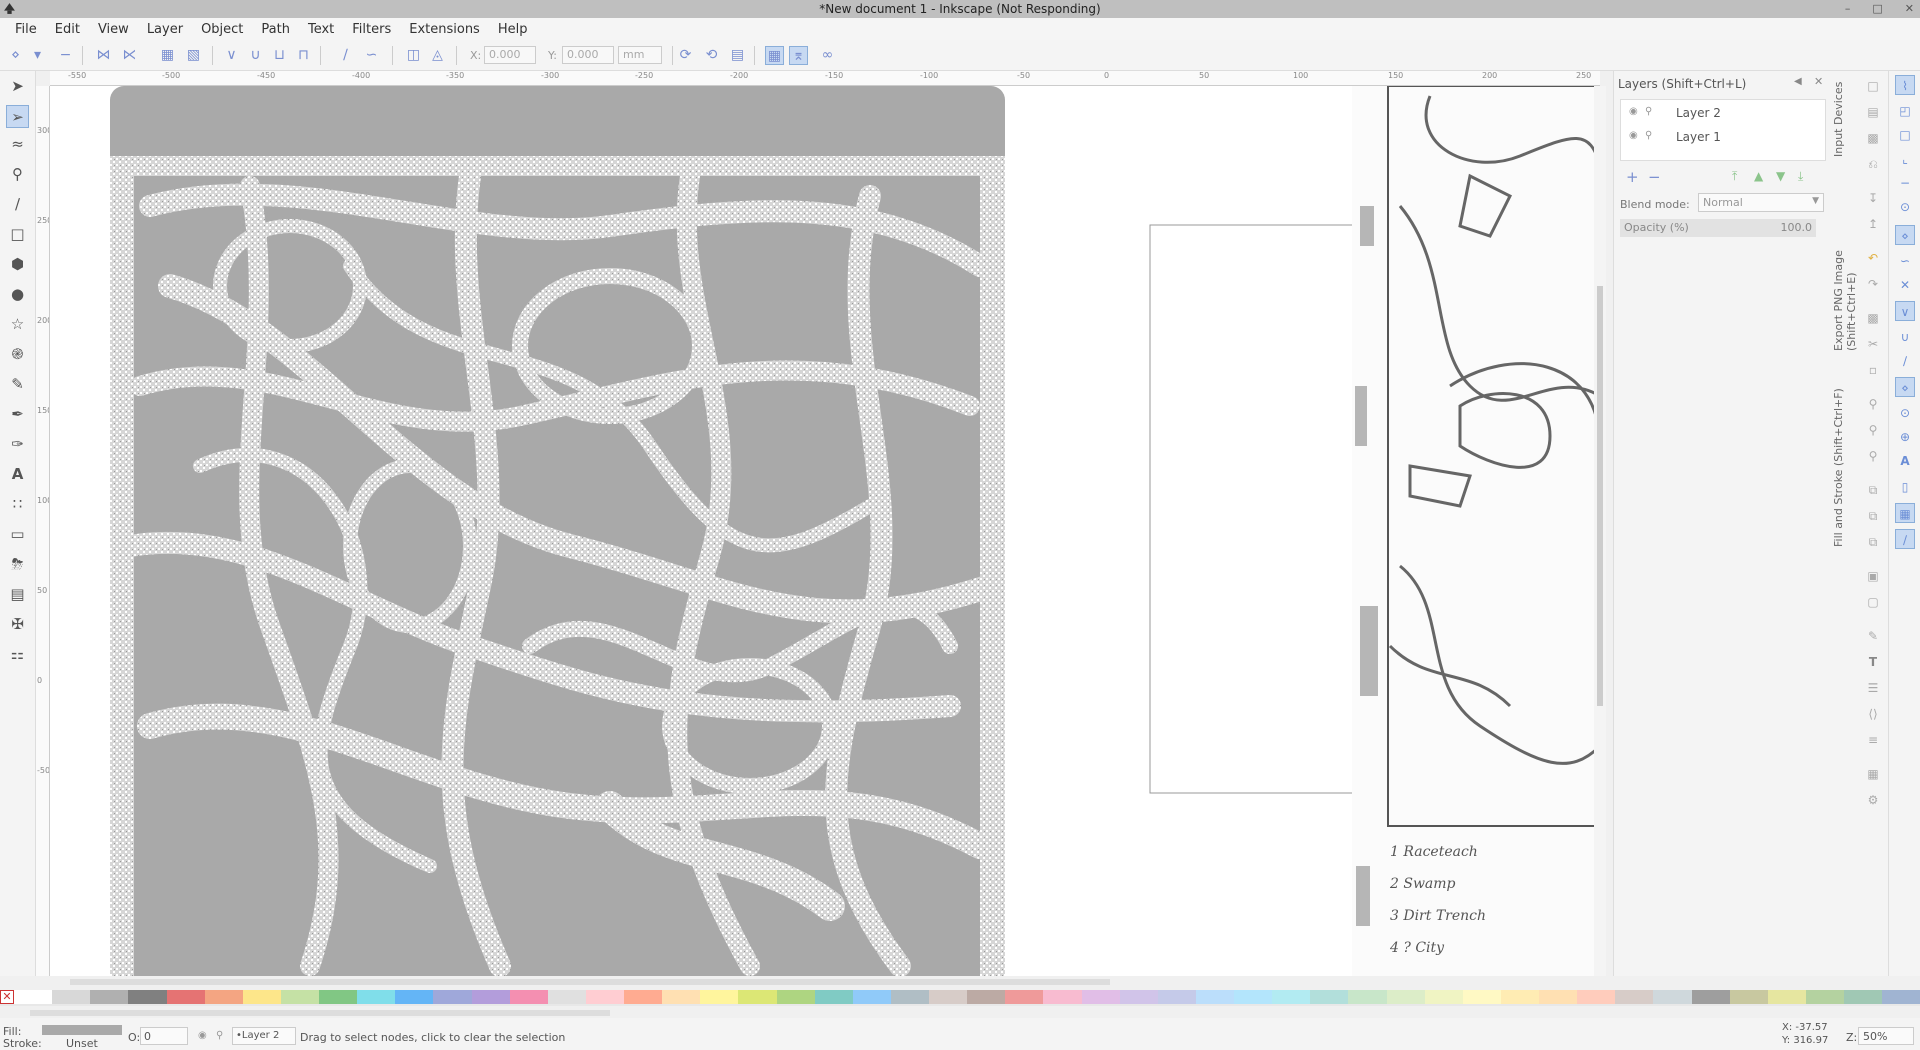 This screenshot has height=1050, width=1920. What do you see at coordinates (1848, 9) in the screenshot?
I see `minimize-button: –` at bounding box center [1848, 9].